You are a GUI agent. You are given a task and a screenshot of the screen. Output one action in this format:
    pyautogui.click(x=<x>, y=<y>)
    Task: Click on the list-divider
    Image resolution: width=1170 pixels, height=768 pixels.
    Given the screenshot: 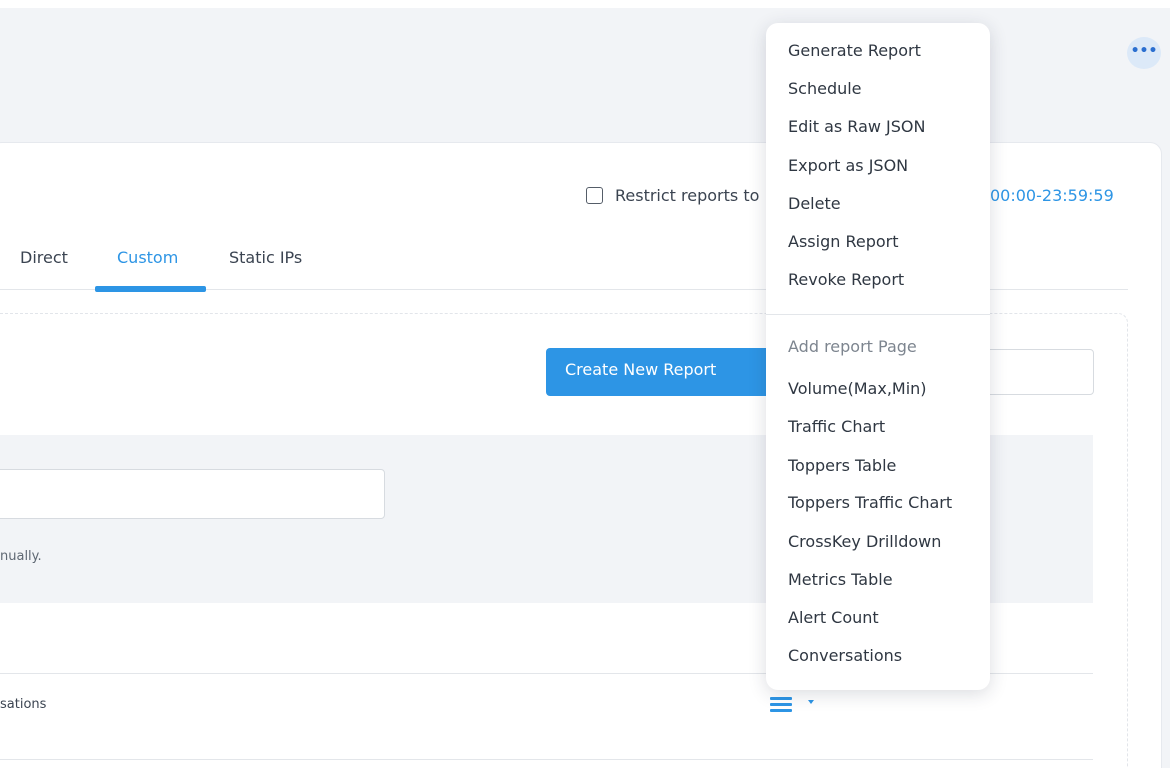 What is the action you would take?
    pyautogui.click(x=546, y=759)
    